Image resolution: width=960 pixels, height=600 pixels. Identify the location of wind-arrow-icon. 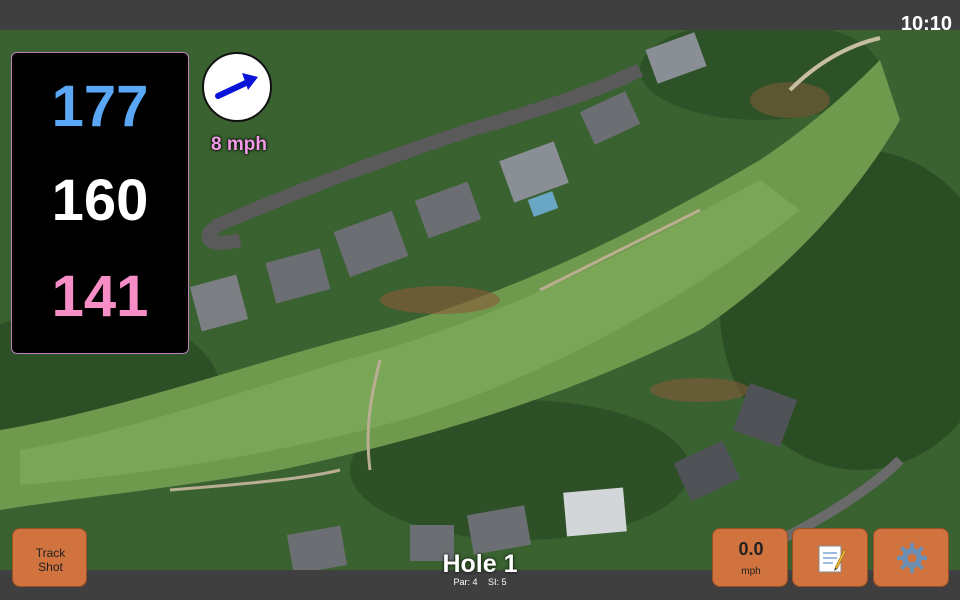
(236, 86).